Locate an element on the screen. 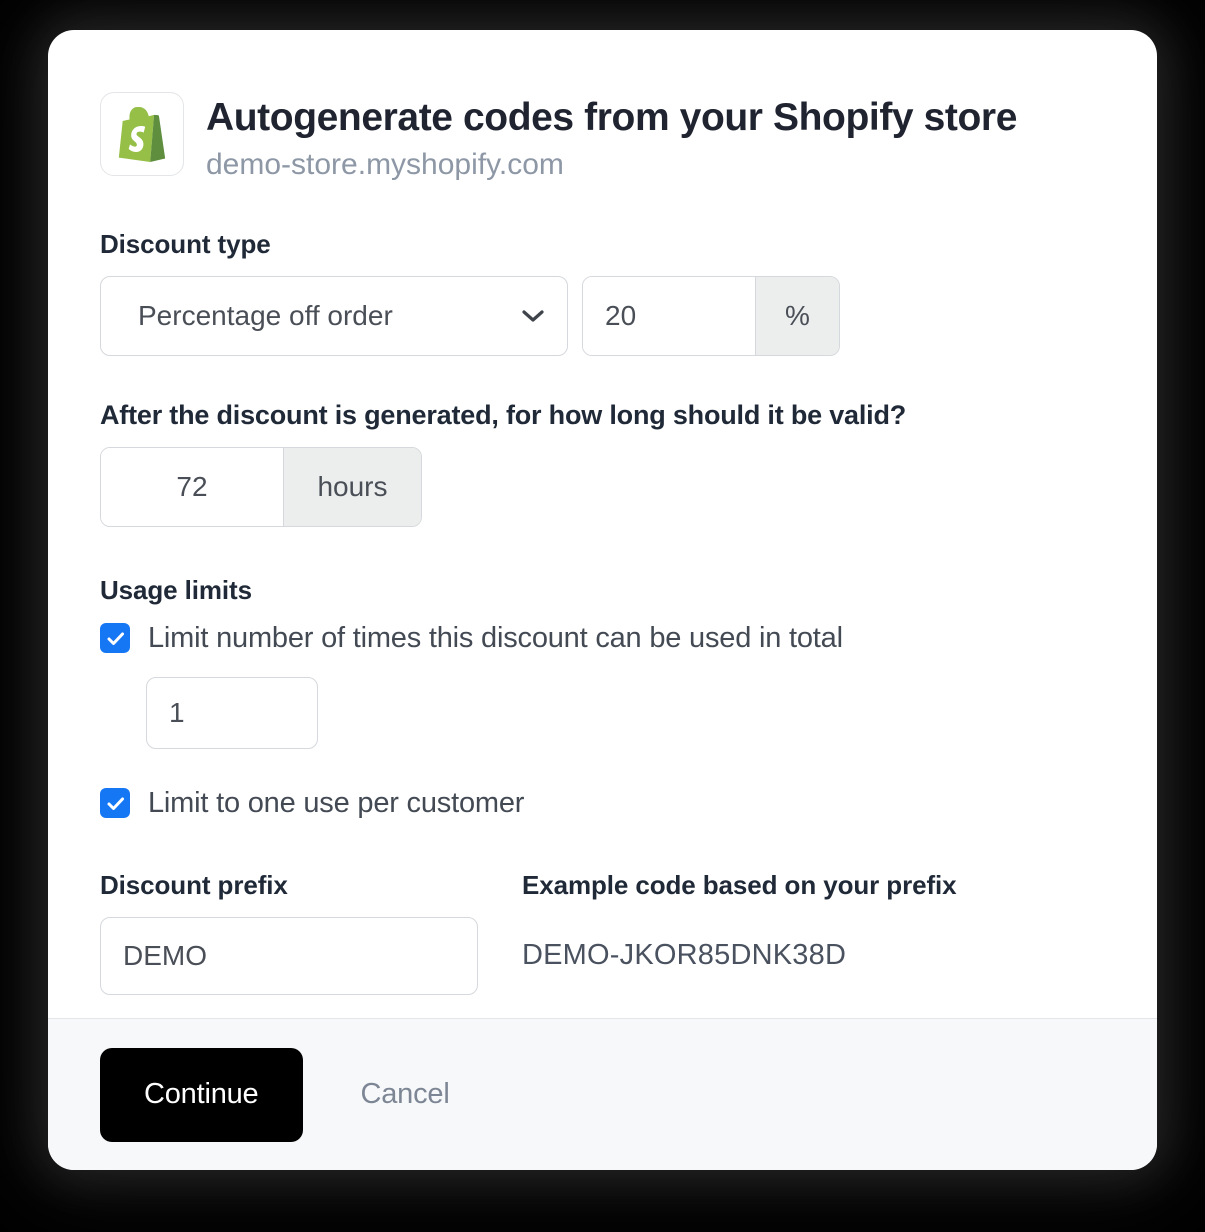 This screenshot has width=1205, height=1232. discount-type-section: Discount type Percentage off order 20 % is located at coordinates (602, 292).